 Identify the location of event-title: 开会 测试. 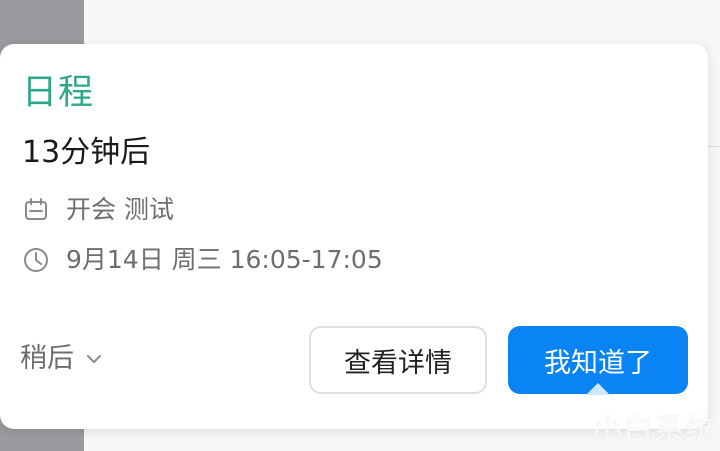
(120, 209).